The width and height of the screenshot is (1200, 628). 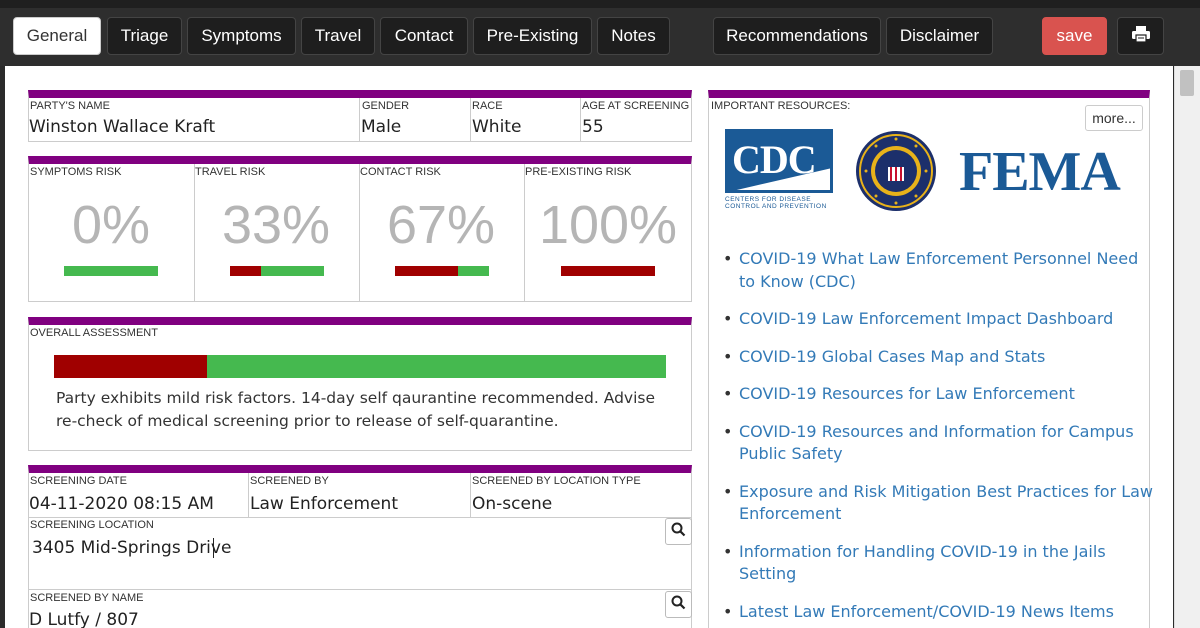 I want to click on gender-value: Male, so click(x=381, y=127).